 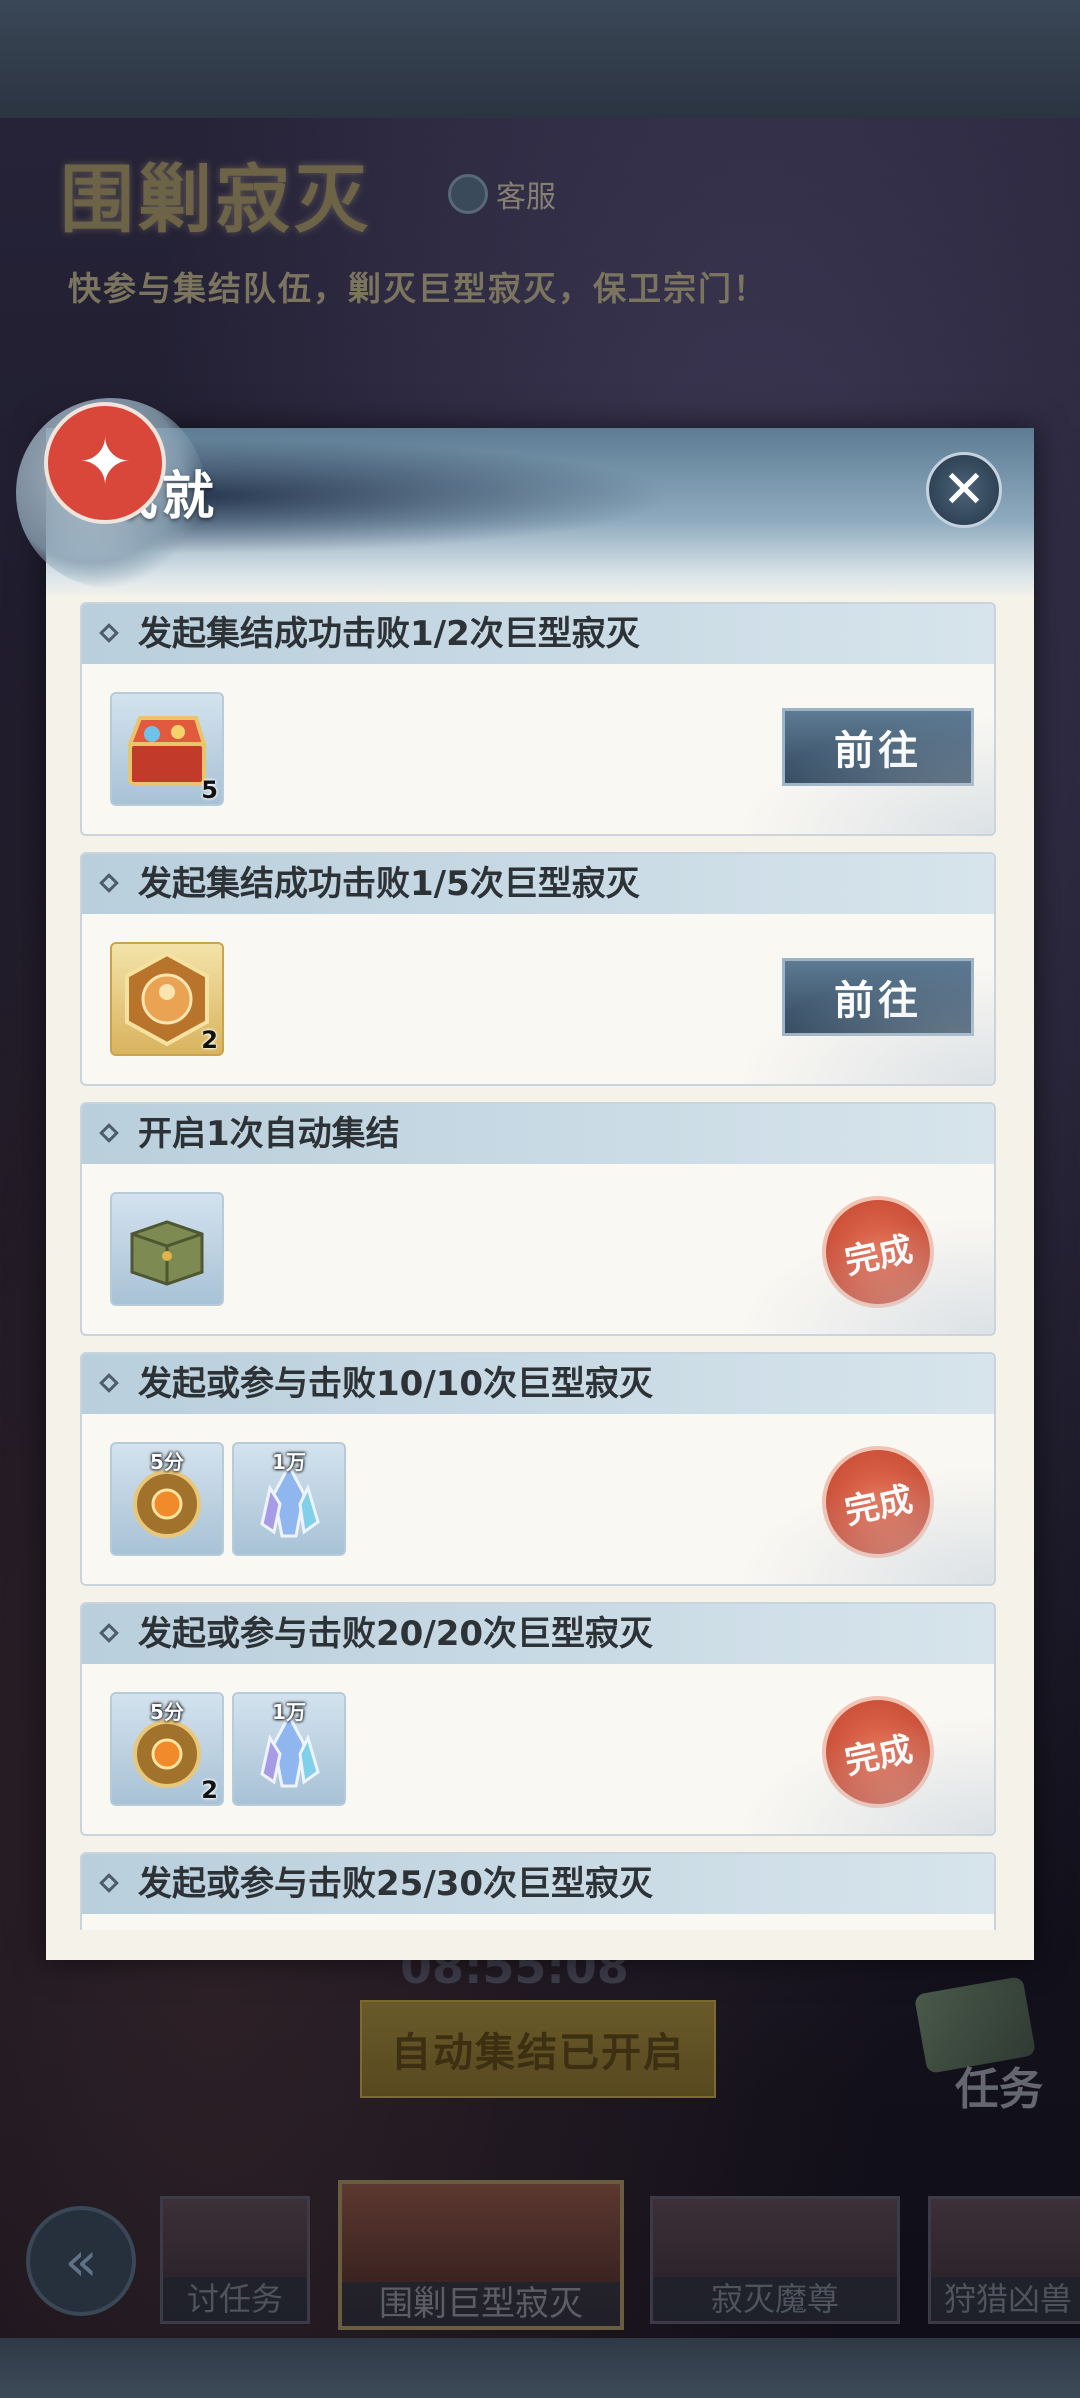 What do you see at coordinates (105, 463) in the screenshot?
I see `app-badge-icon: ✦` at bounding box center [105, 463].